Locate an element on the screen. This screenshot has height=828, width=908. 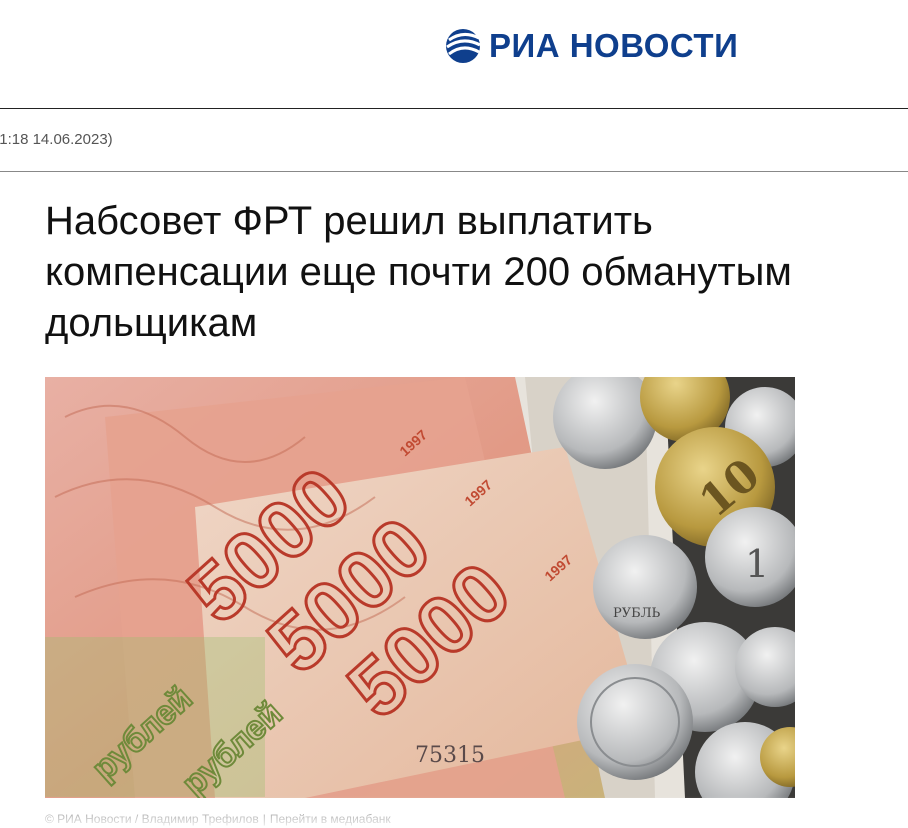
eagle-coin is located at coordinates (635, 722).